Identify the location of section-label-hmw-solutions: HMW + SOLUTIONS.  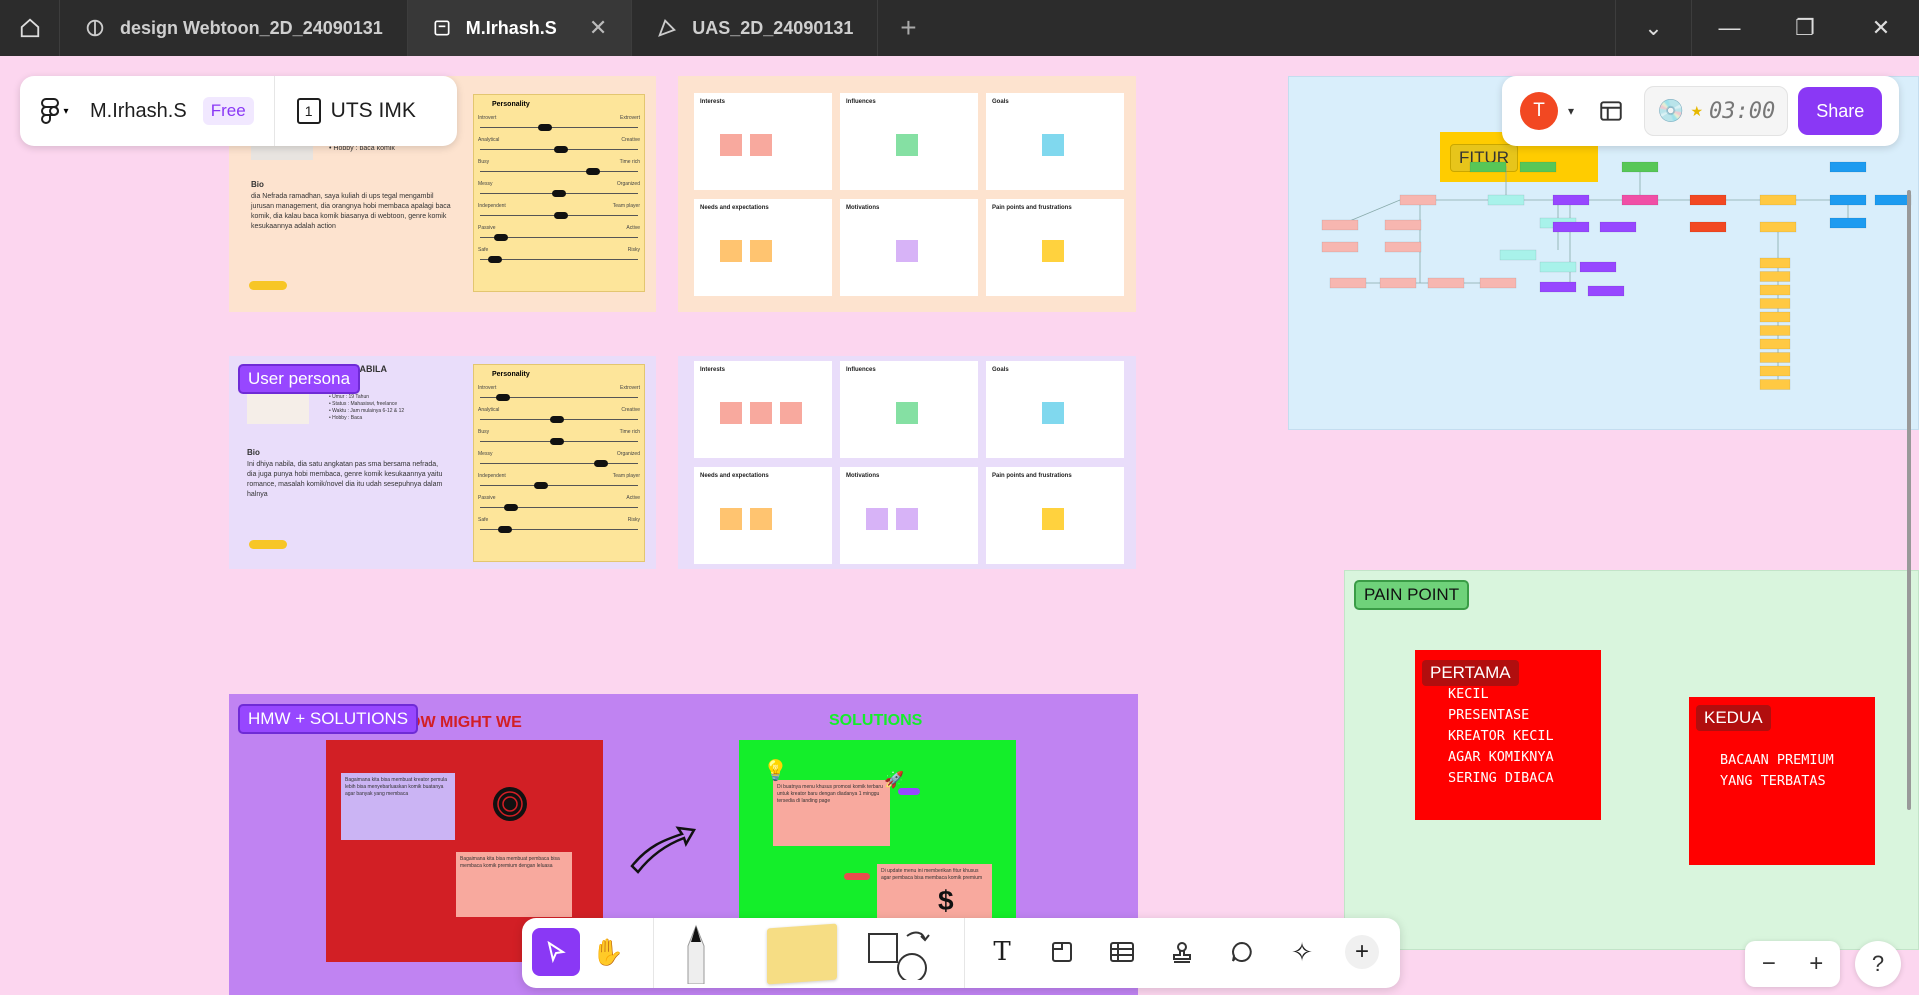
(328, 719).